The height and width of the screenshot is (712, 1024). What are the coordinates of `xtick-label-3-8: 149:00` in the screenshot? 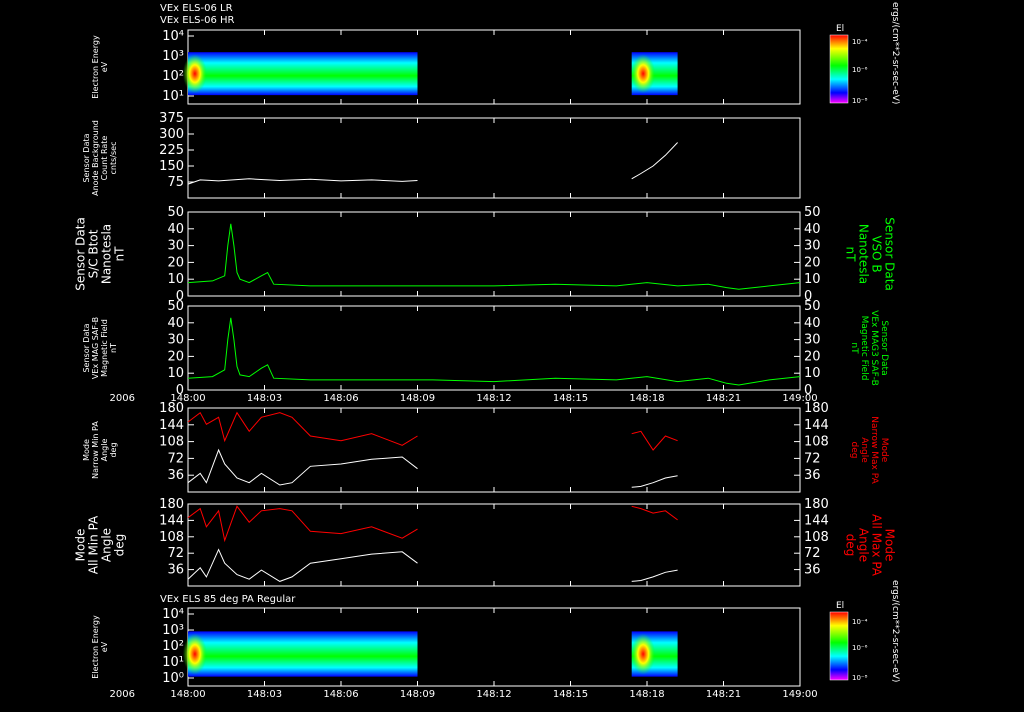 It's located at (799, 398).